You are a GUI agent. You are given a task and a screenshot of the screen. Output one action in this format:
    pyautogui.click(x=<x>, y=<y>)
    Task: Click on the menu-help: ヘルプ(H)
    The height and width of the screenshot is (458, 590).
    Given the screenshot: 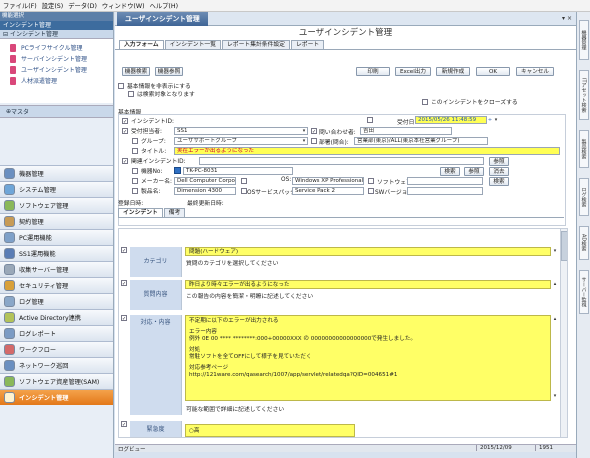 What is the action you would take?
    pyautogui.click(x=164, y=5)
    